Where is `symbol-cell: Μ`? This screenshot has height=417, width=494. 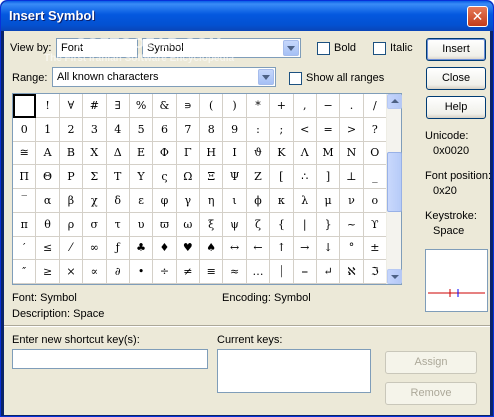
symbol-cell: Μ is located at coordinates (328, 153).